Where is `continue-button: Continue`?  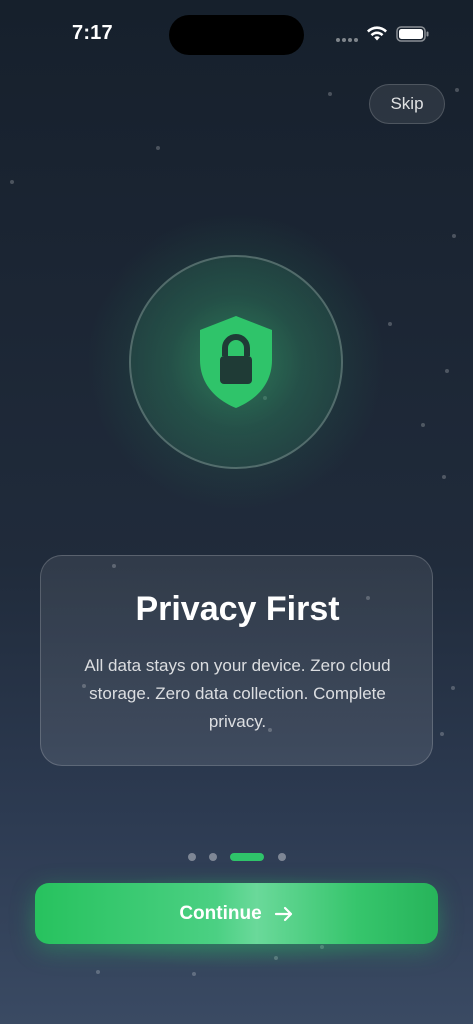 continue-button: Continue is located at coordinates (236, 913).